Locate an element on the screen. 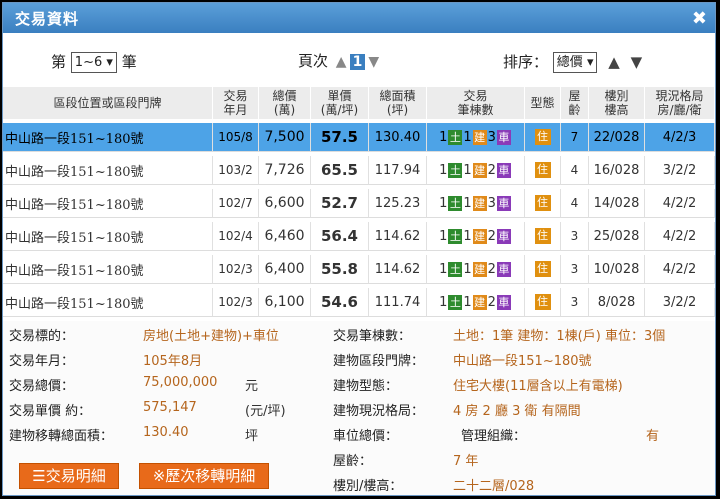 This screenshot has width=720, height=499. total-price-cell: 6,600 is located at coordinates (285, 203).